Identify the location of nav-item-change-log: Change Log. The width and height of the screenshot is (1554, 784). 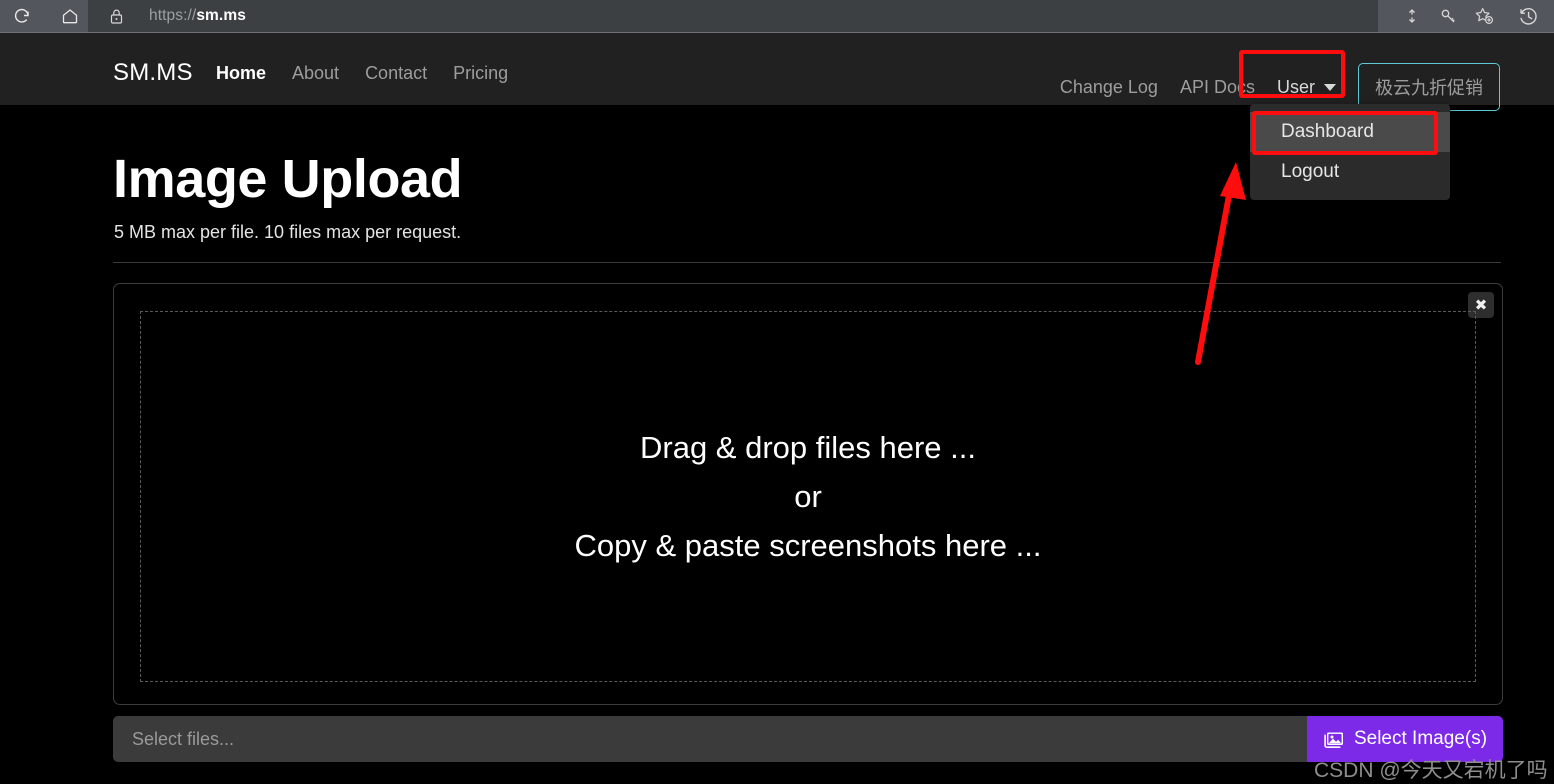
(1109, 87).